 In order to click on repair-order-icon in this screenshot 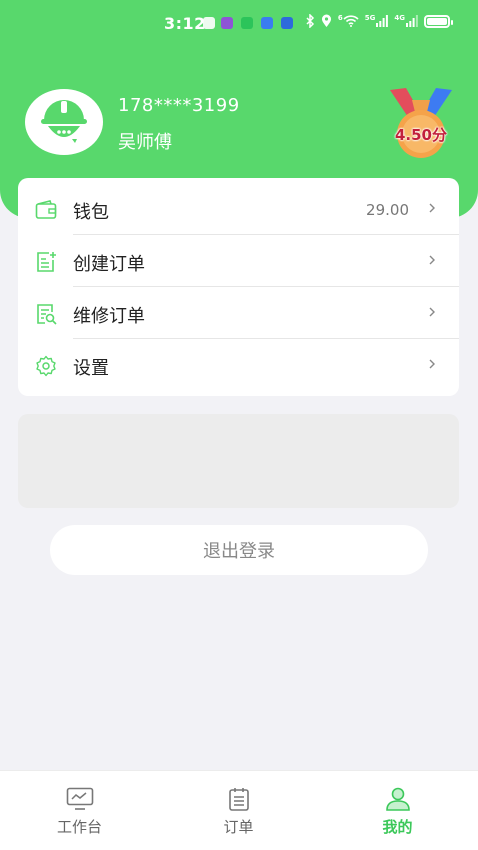, I will do `click(47, 314)`.